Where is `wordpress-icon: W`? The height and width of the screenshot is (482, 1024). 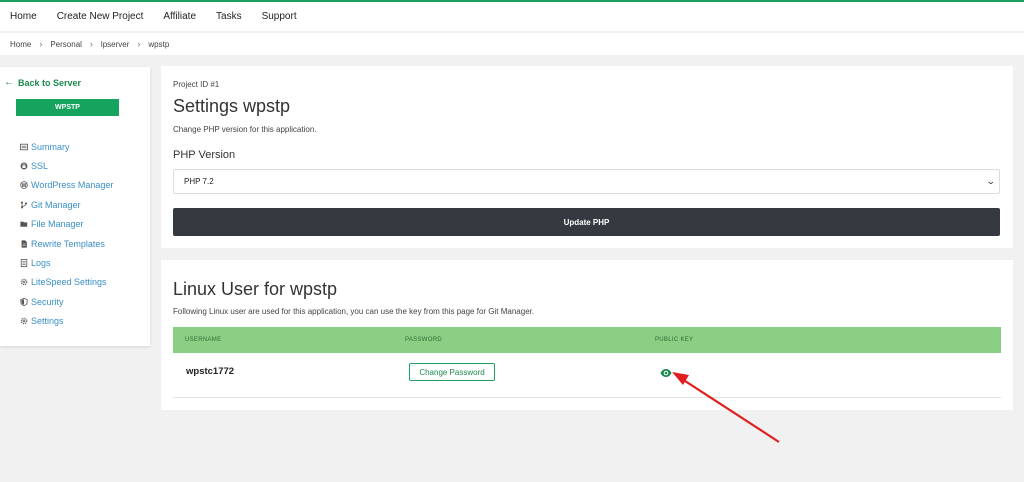 wordpress-icon: W is located at coordinates (23, 185).